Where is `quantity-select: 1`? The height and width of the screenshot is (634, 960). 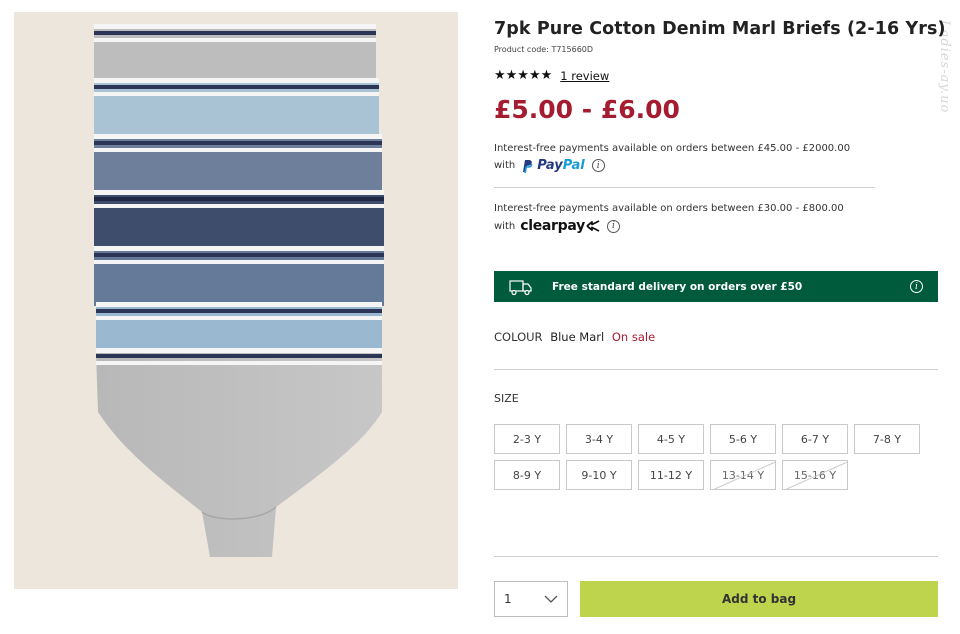 quantity-select: 1 is located at coordinates (531, 599).